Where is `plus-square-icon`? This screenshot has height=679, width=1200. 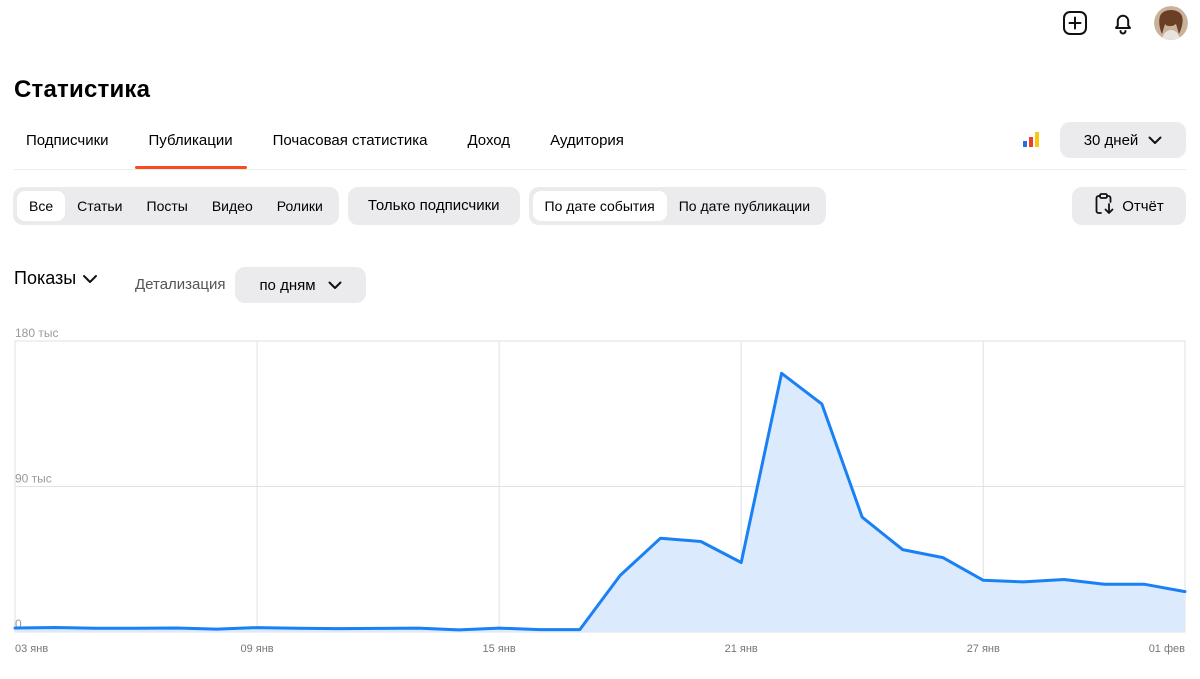
plus-square-icon is located at coordinates (1075, 23).